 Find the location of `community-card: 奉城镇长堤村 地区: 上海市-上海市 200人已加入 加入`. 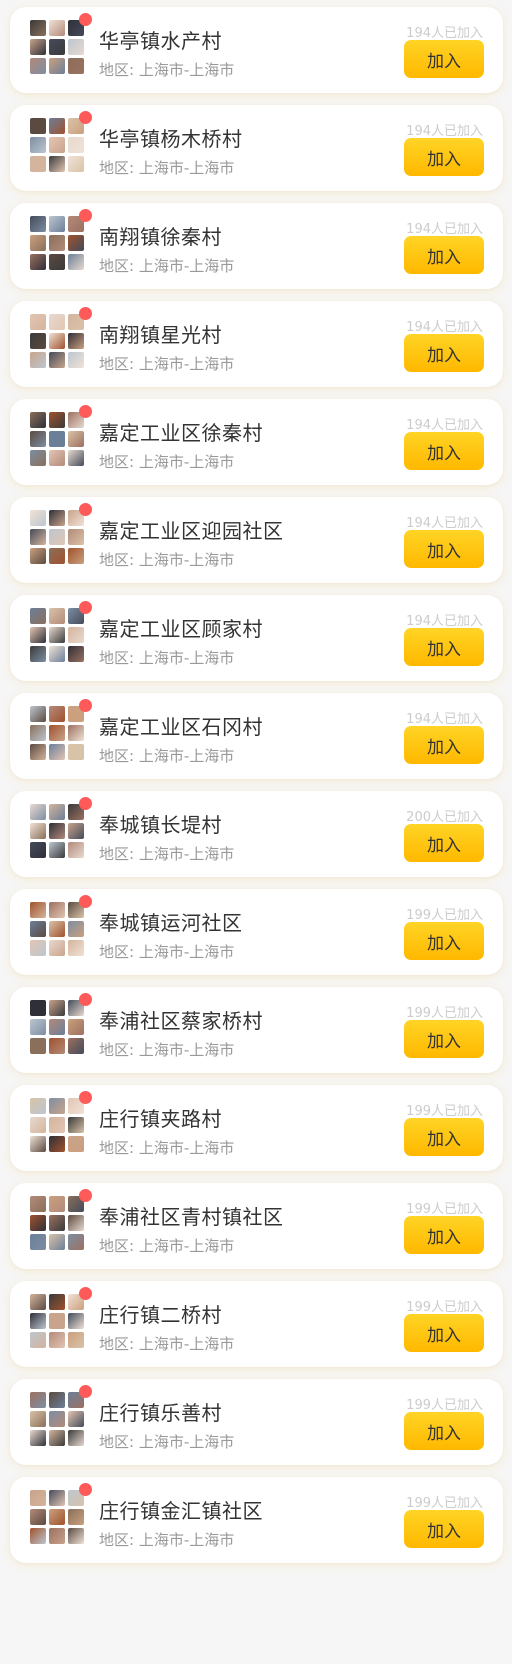

community-card: 奉城镇长堤村 地区: 上海市-上海市 200人已加入 加入 is located at coordinates (256, 834).